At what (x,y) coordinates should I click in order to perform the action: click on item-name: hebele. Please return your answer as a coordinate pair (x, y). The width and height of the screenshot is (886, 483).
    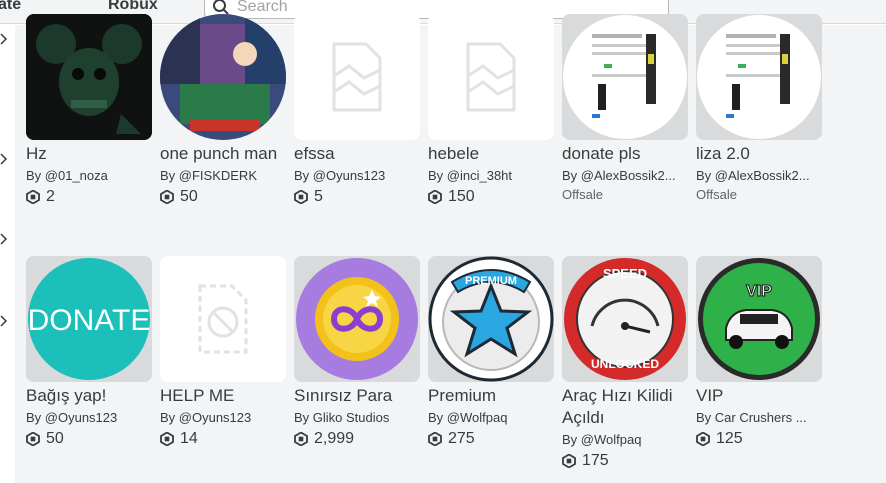
    Looking at the image, I should click on (492, 154).